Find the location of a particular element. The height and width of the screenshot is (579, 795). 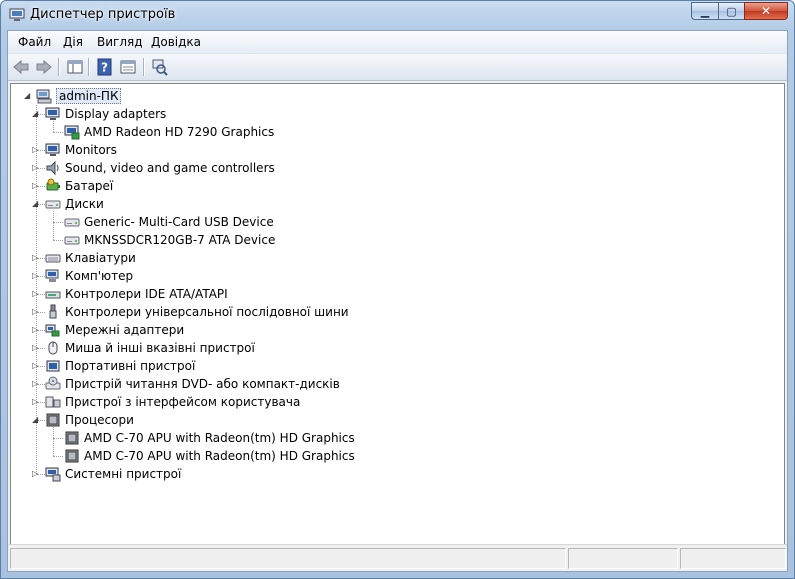

tree-device: AMD Radeon HD 7290 Graphics is located at coordinates (169, 132).